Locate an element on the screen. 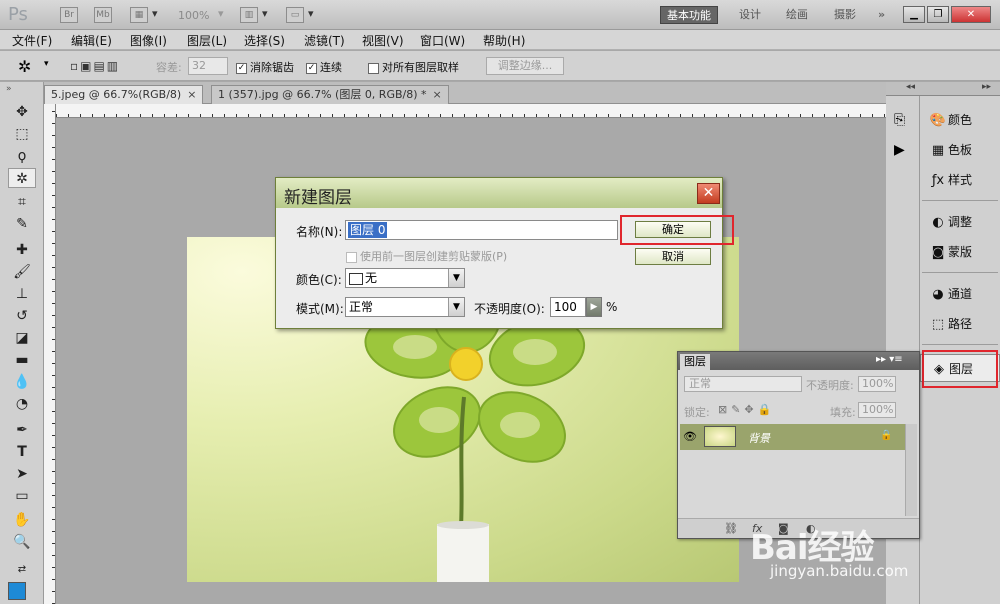 The height and width of the screenshot is (604, 1000). minimize-icon: ▁ is located at coordinates (914, 14).